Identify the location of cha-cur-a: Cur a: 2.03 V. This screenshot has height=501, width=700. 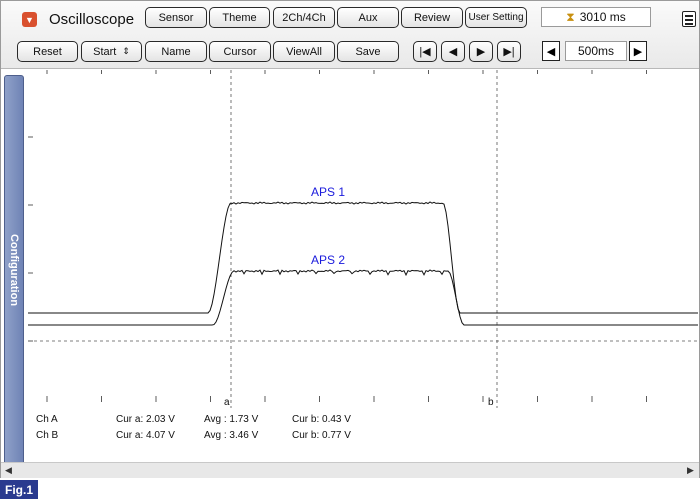
(145, 419).